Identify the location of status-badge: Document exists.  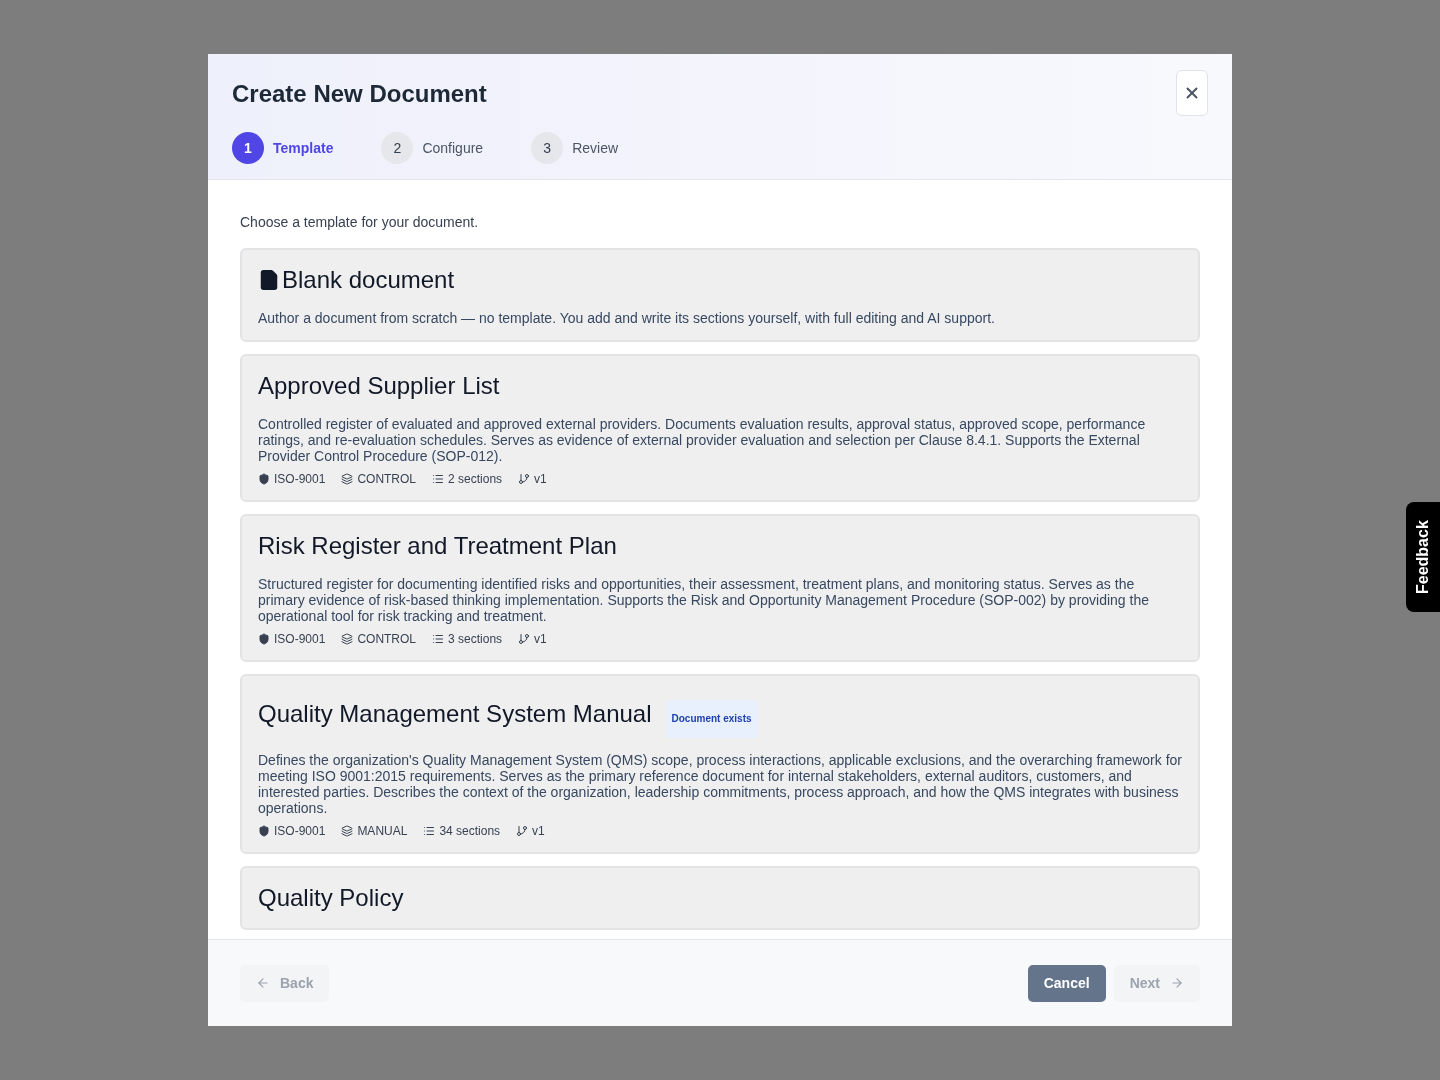
(711, 719).